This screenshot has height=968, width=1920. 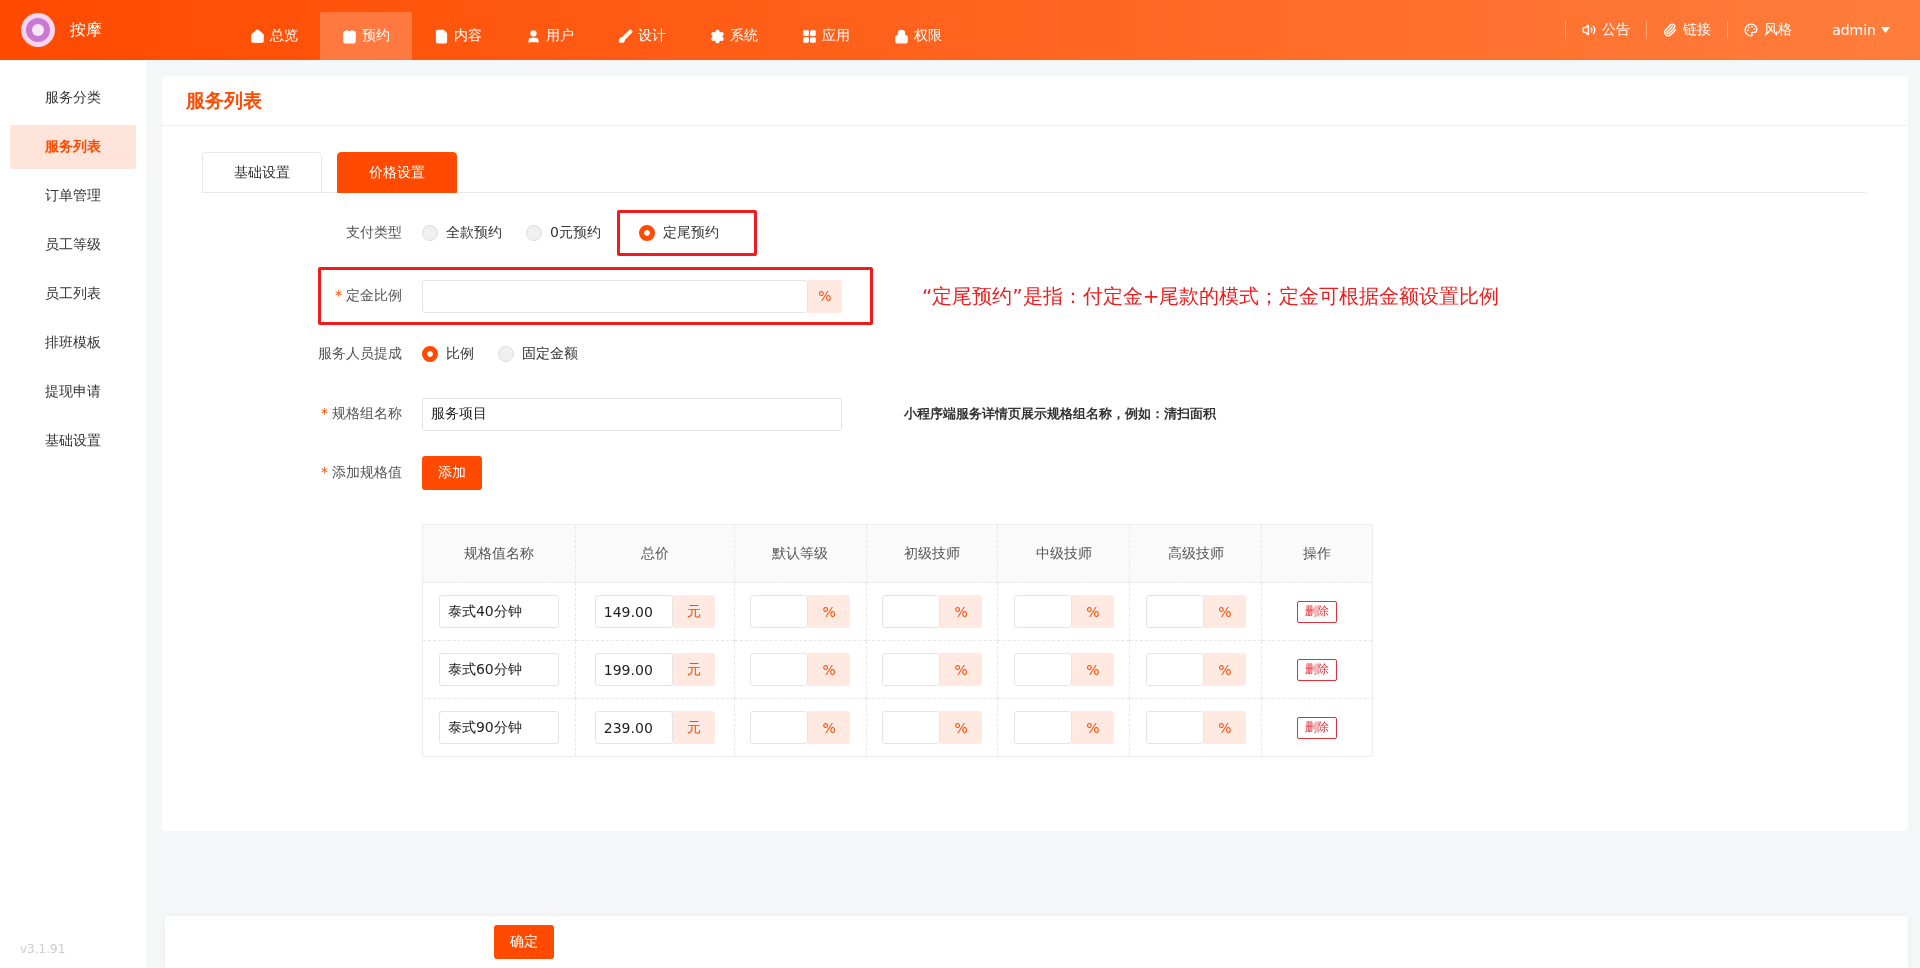 What do you see at coordinates (655, 553) in the screenshot?
I see `column-header: 总价` at bounding box center [655, 553].